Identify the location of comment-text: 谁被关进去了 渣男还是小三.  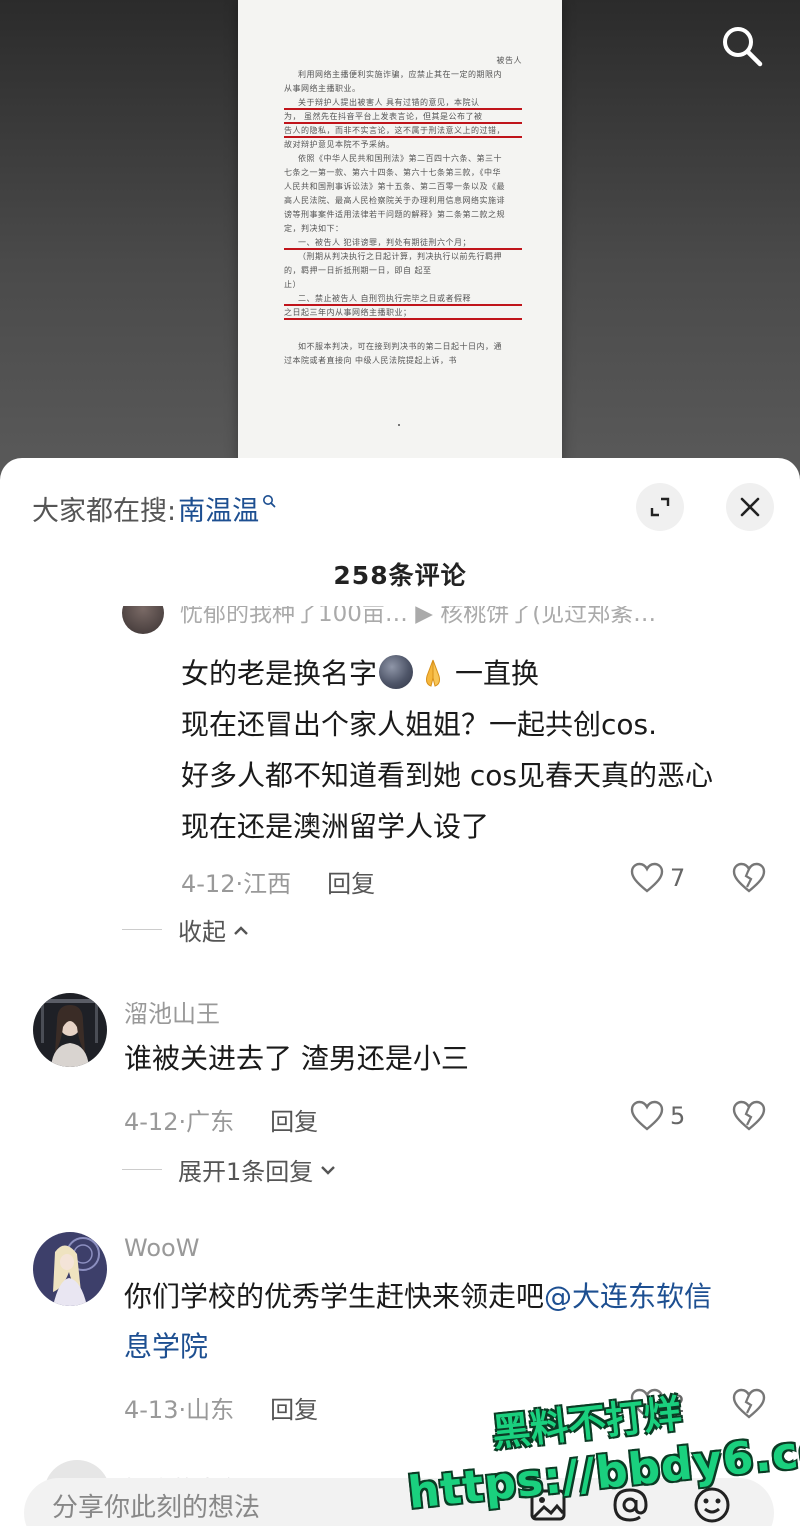
(296, 1058).